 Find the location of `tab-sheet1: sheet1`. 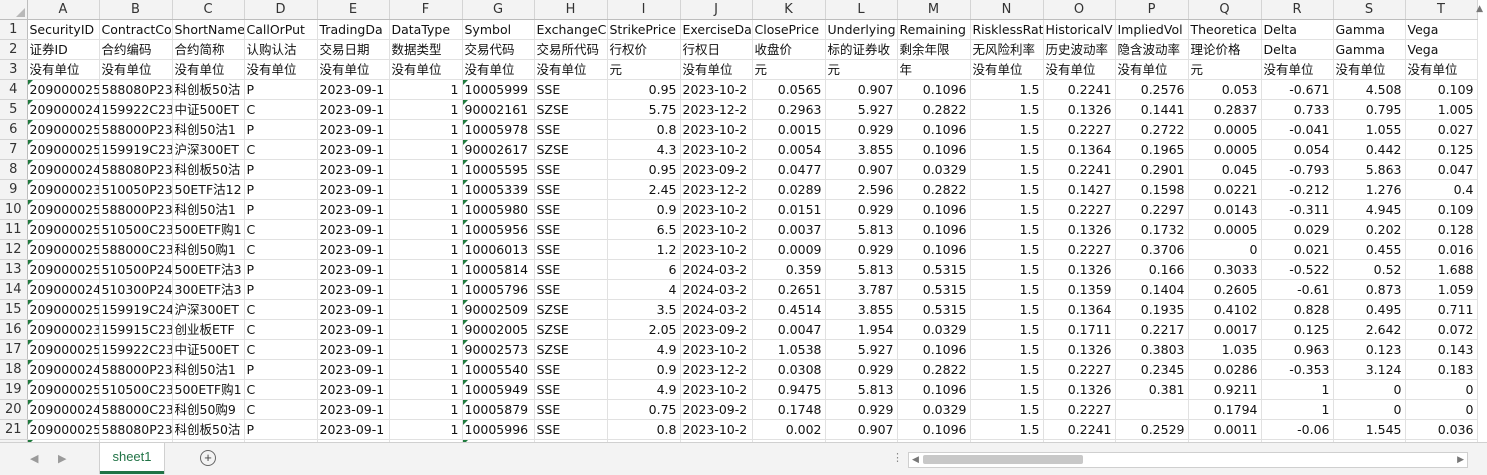

tab-sheet1: sheet1 is located at coordinates (132, 458).